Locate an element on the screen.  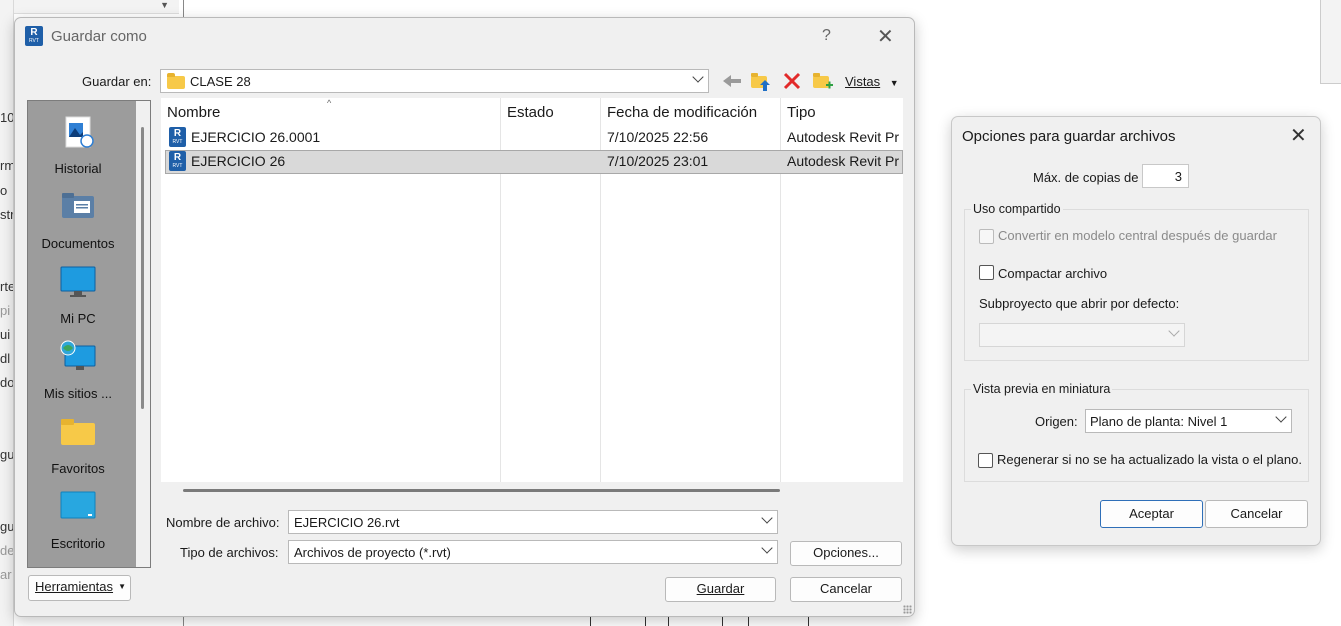
open-workset-combo is located at coordinates (1082, 335).